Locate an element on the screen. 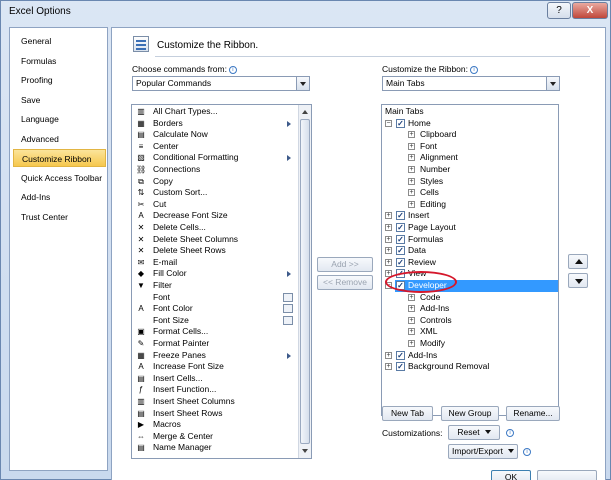  commands-scrollbar is located at coordinates (304, 281).